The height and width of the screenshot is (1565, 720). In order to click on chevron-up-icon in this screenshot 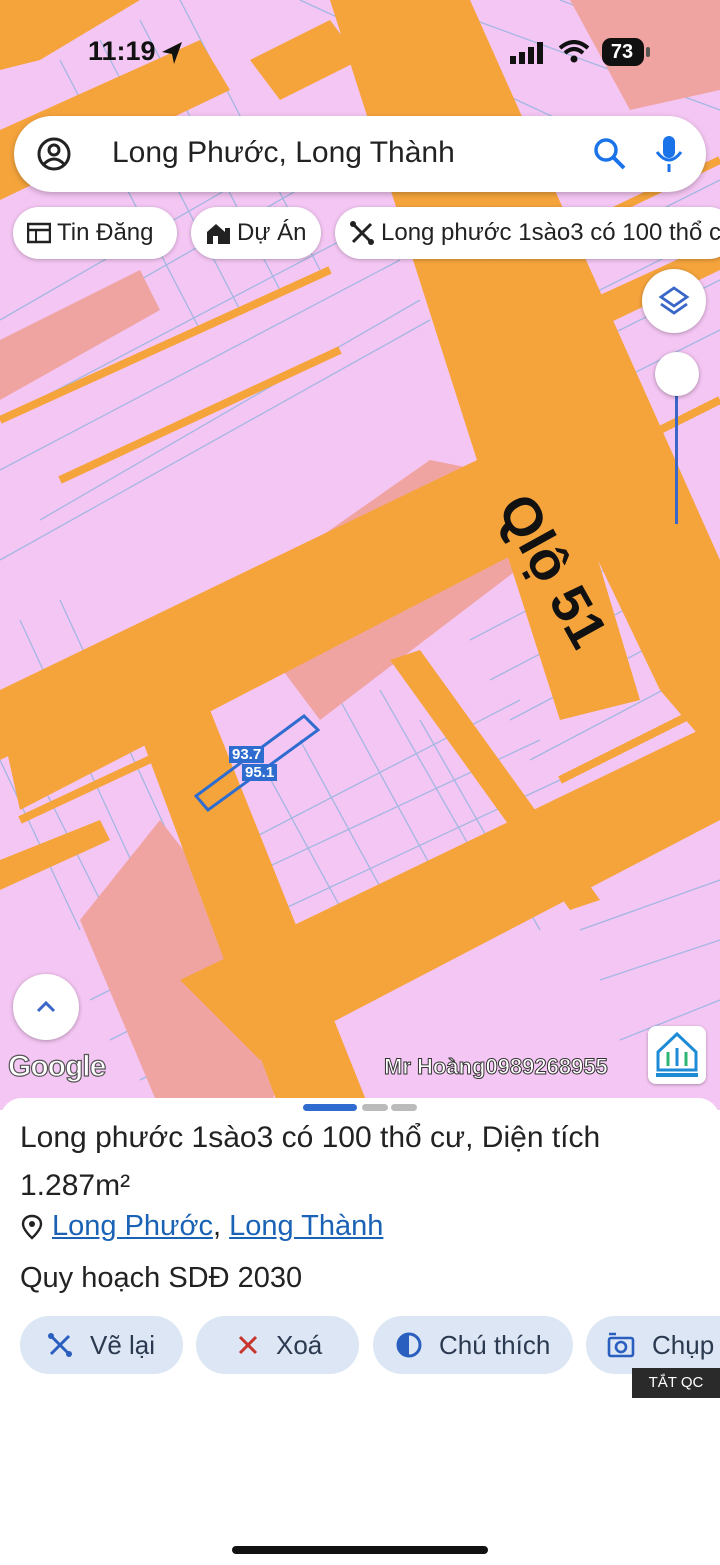, I will do `click(46, 1006)`.